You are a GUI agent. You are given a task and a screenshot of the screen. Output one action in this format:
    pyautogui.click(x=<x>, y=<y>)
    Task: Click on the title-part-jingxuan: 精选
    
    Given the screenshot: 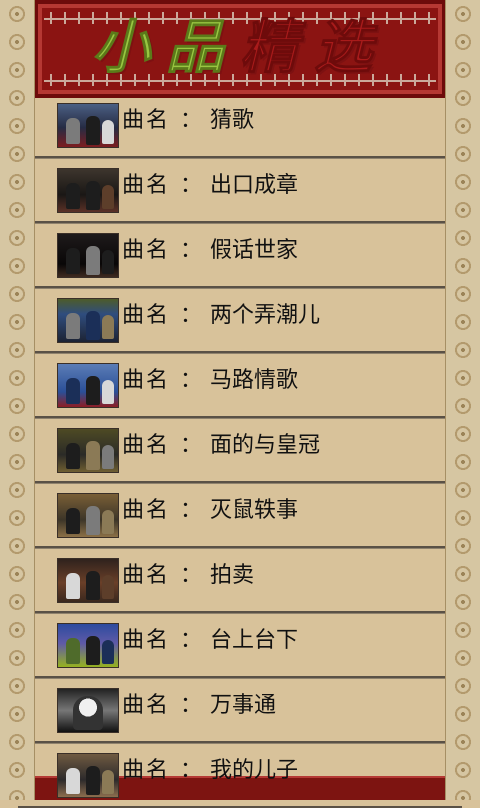 What is the action you would take?
    pyautogui.click(x=314, y=47)
    